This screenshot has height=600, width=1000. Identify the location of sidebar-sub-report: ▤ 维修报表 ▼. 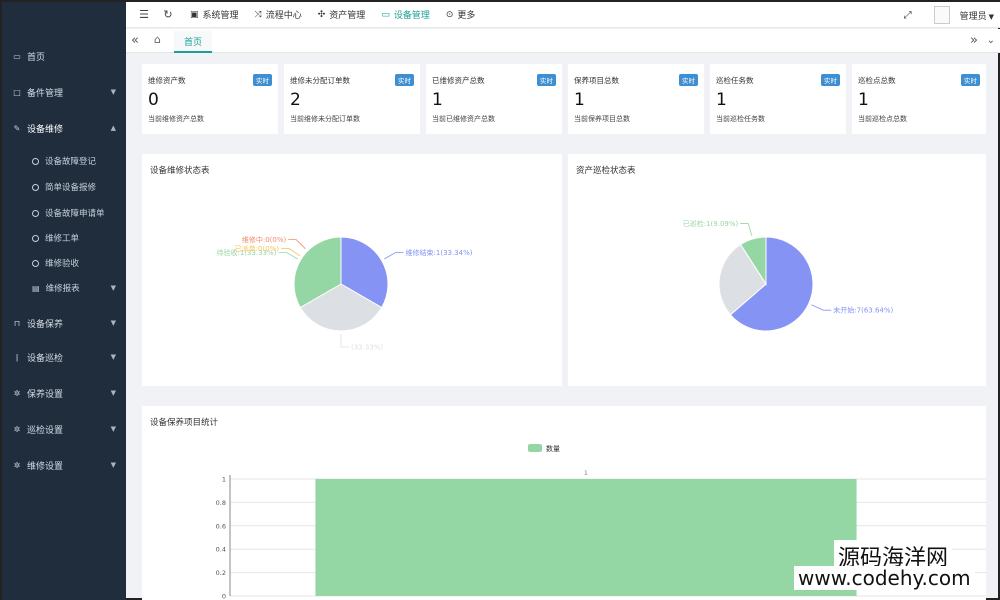
(64, 288).